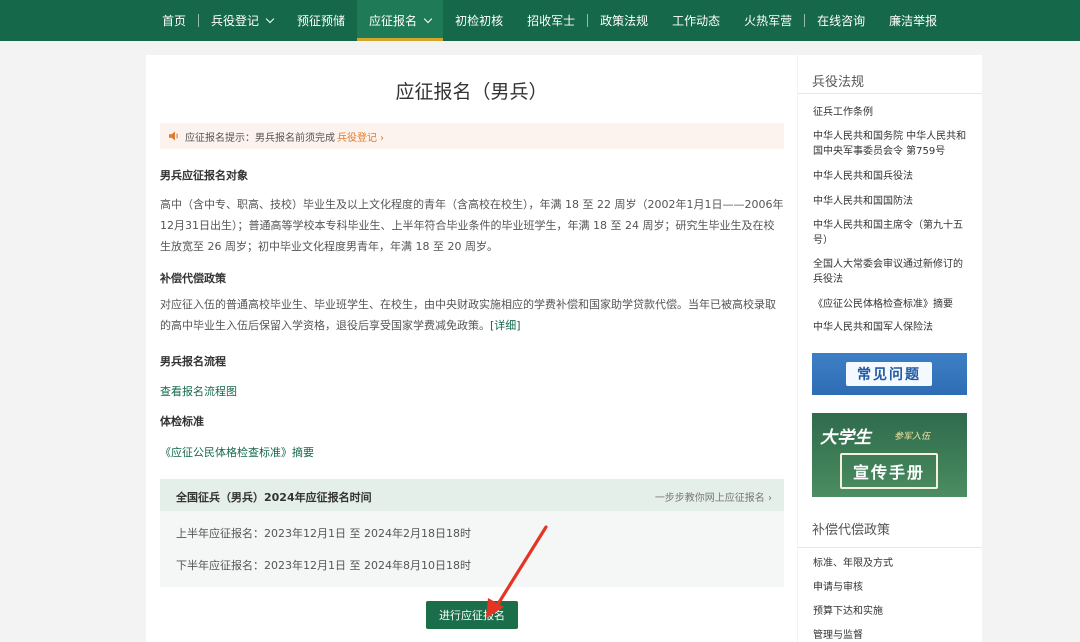 This screenshot has height=642, width=1080. Describe the element at coordinates (892, 304) in the screenshot. I see `law-link: 《应征公民体格检查标准》摘要` at that location.